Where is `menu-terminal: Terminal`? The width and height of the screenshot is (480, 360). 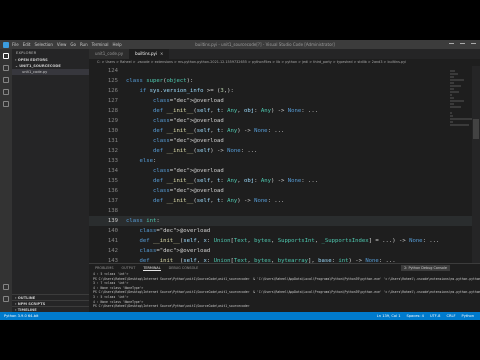 menu-terminal: Terminal is located at coordinates (100, 44).